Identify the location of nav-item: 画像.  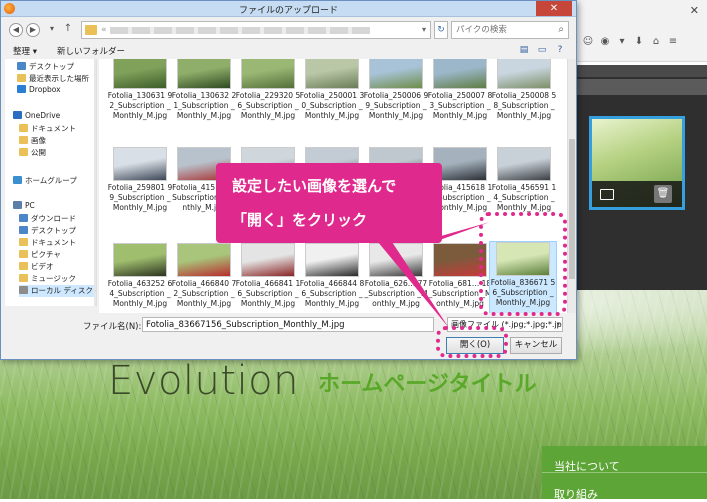
(56, 141).